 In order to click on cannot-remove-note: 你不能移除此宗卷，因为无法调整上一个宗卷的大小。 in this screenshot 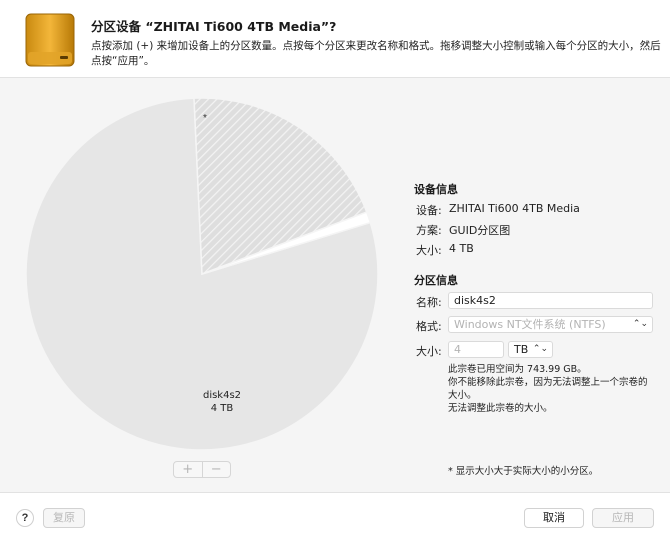, I will do `click(548, 389)`.